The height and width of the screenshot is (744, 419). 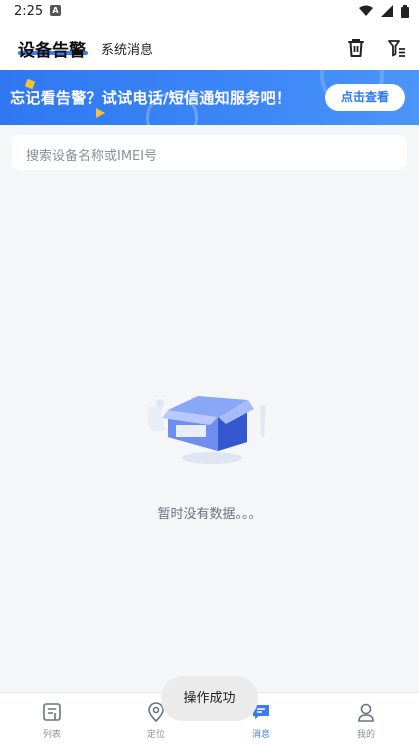 I want to click on toast-message: 操作成功, so click(x=209, y=698).